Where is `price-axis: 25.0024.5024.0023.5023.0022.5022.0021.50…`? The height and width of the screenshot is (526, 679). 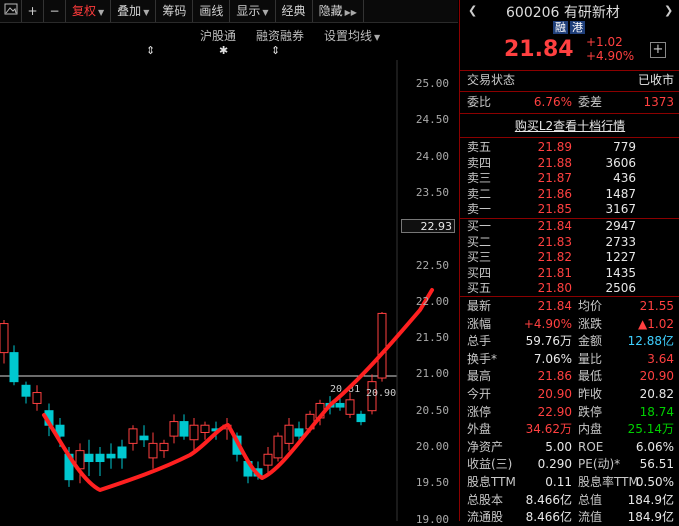
price-axis: 25.0024.5024.0023.5023.0022.5022.0021.50… is located at coordinates (427, 293).